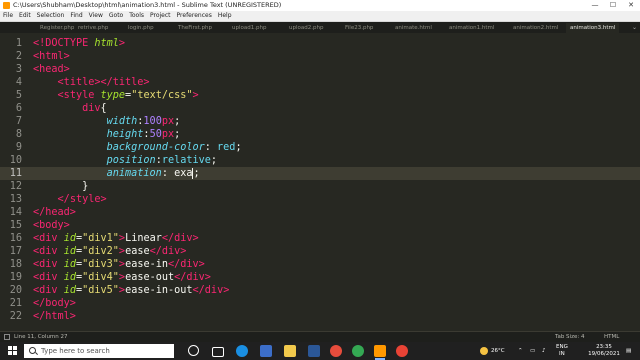  What do you see at coordinates (76, 95) in the screenshot?
I see `code-token: <style` at bounding box center [76, 95].